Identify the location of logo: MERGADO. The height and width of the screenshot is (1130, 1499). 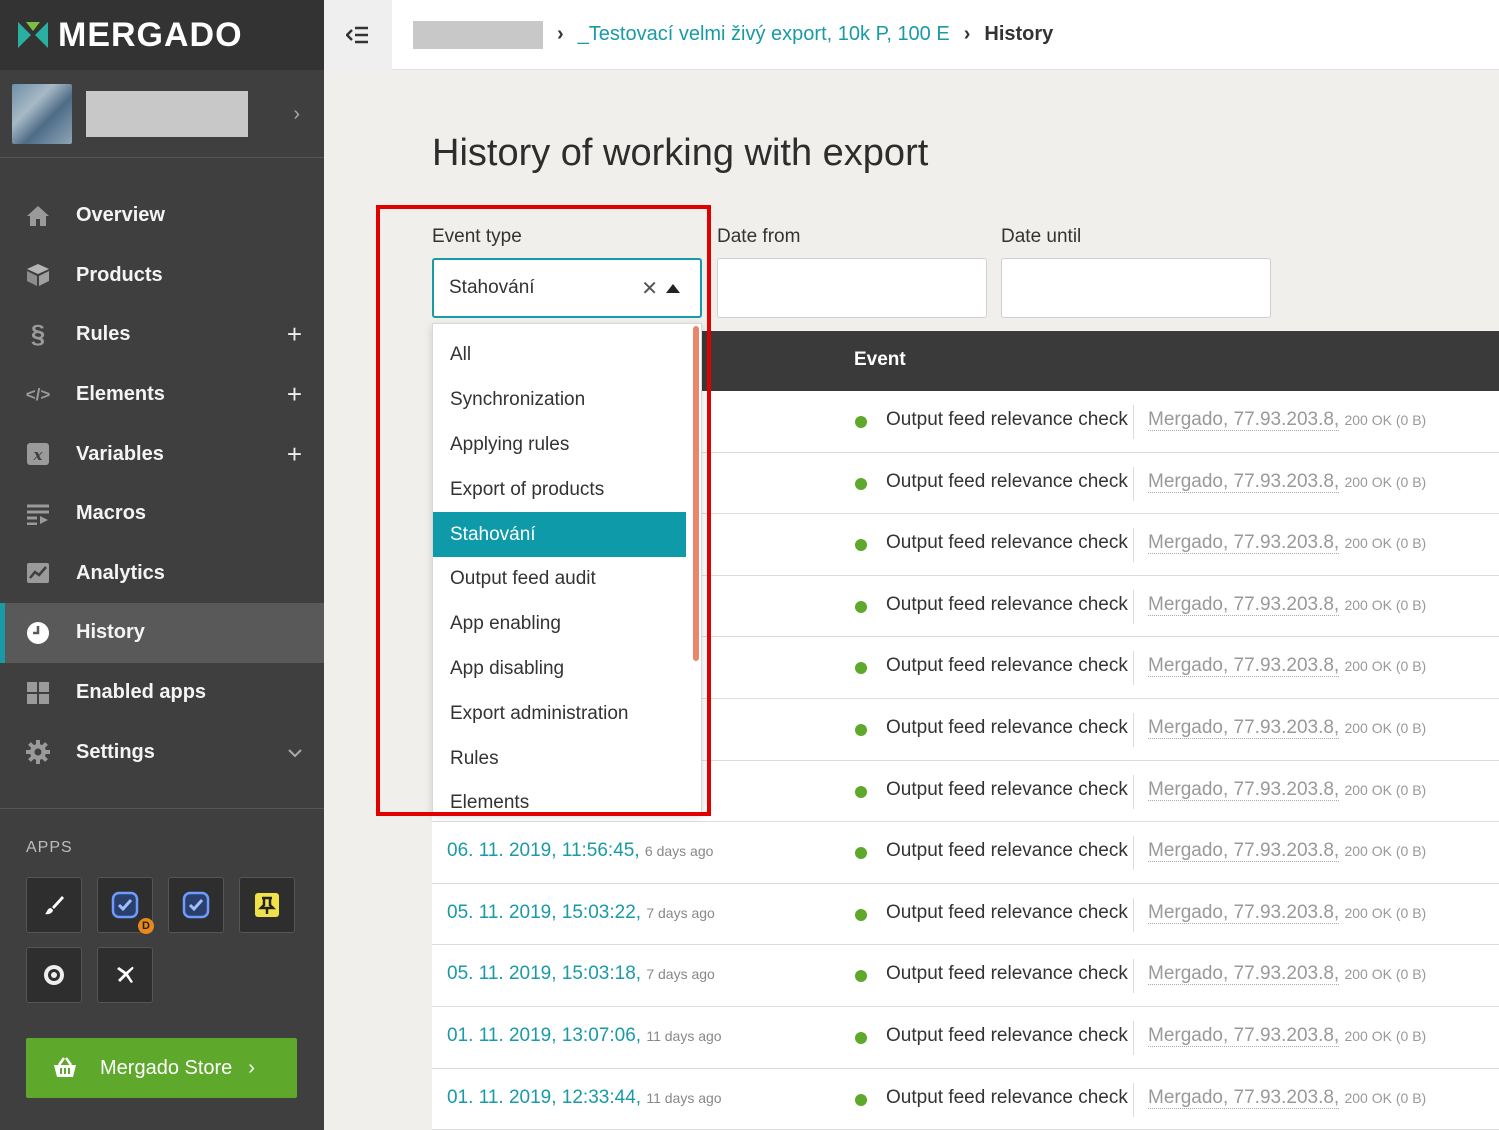
(162, 35).